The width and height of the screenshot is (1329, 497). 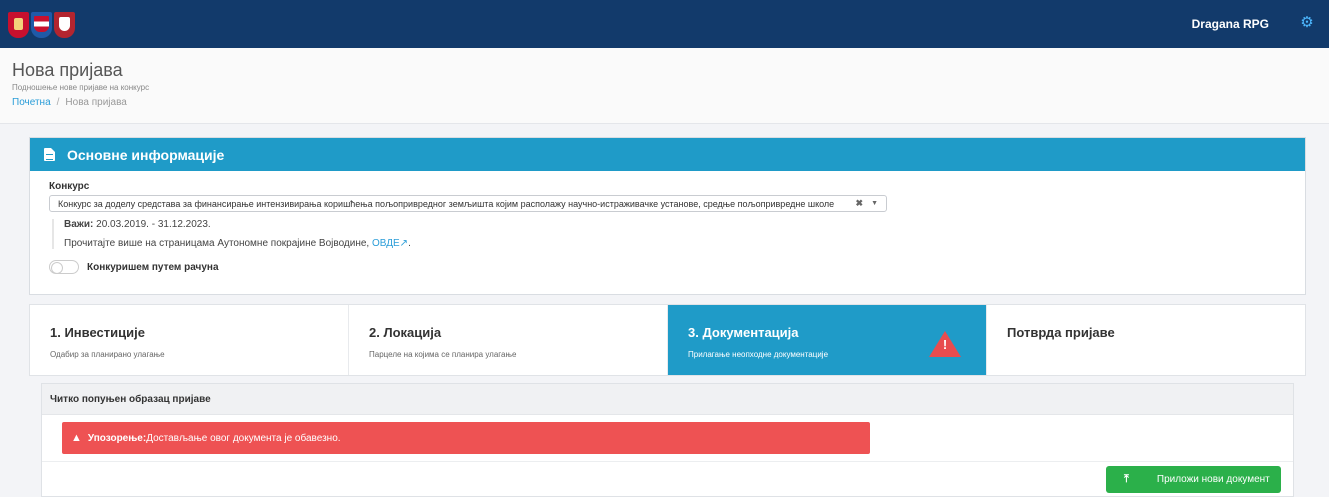 I want to click on external-link-icon: ↗, so click(x=404, y=243).